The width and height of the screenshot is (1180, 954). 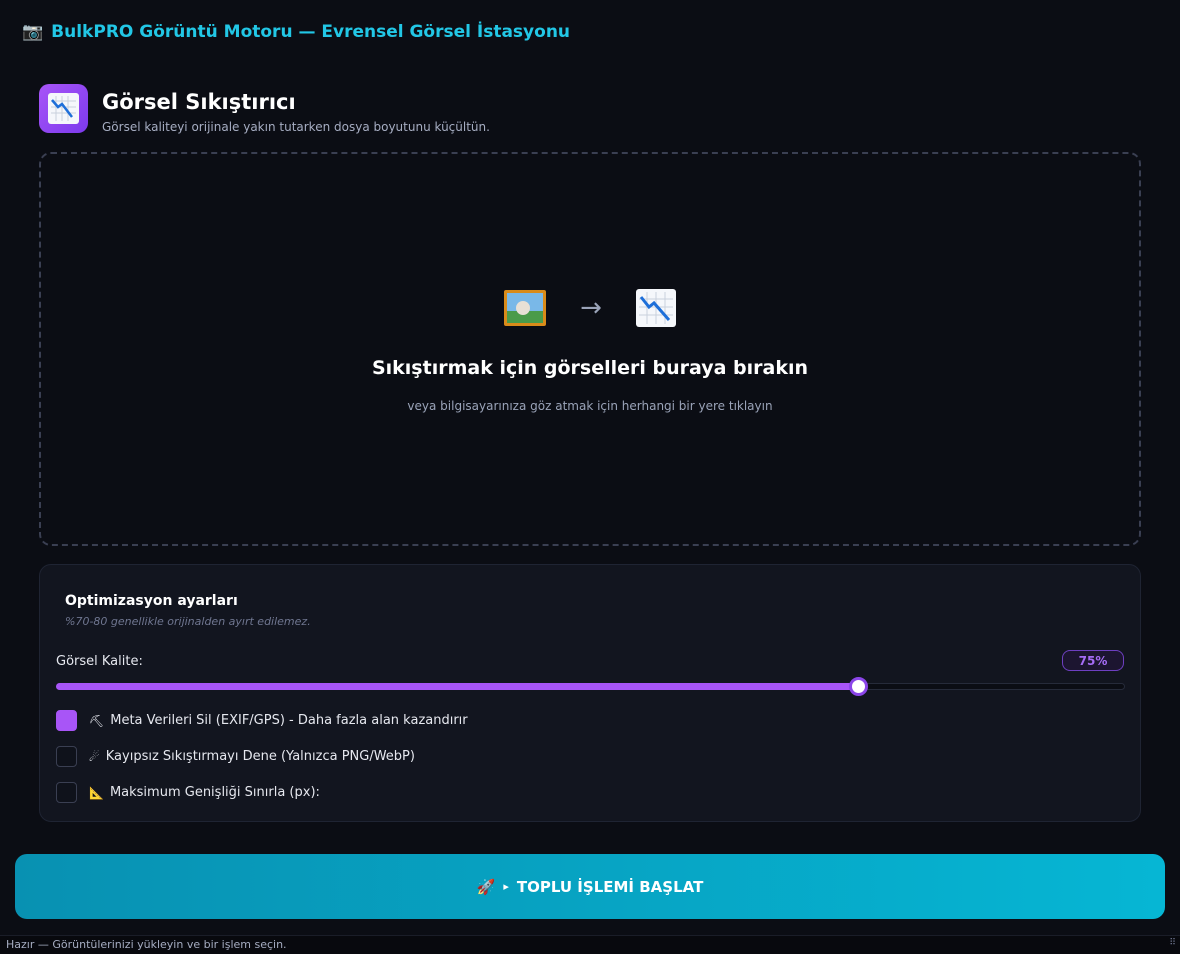 I want to click on pick-icon: ⛏, so click(x=97, y=720).